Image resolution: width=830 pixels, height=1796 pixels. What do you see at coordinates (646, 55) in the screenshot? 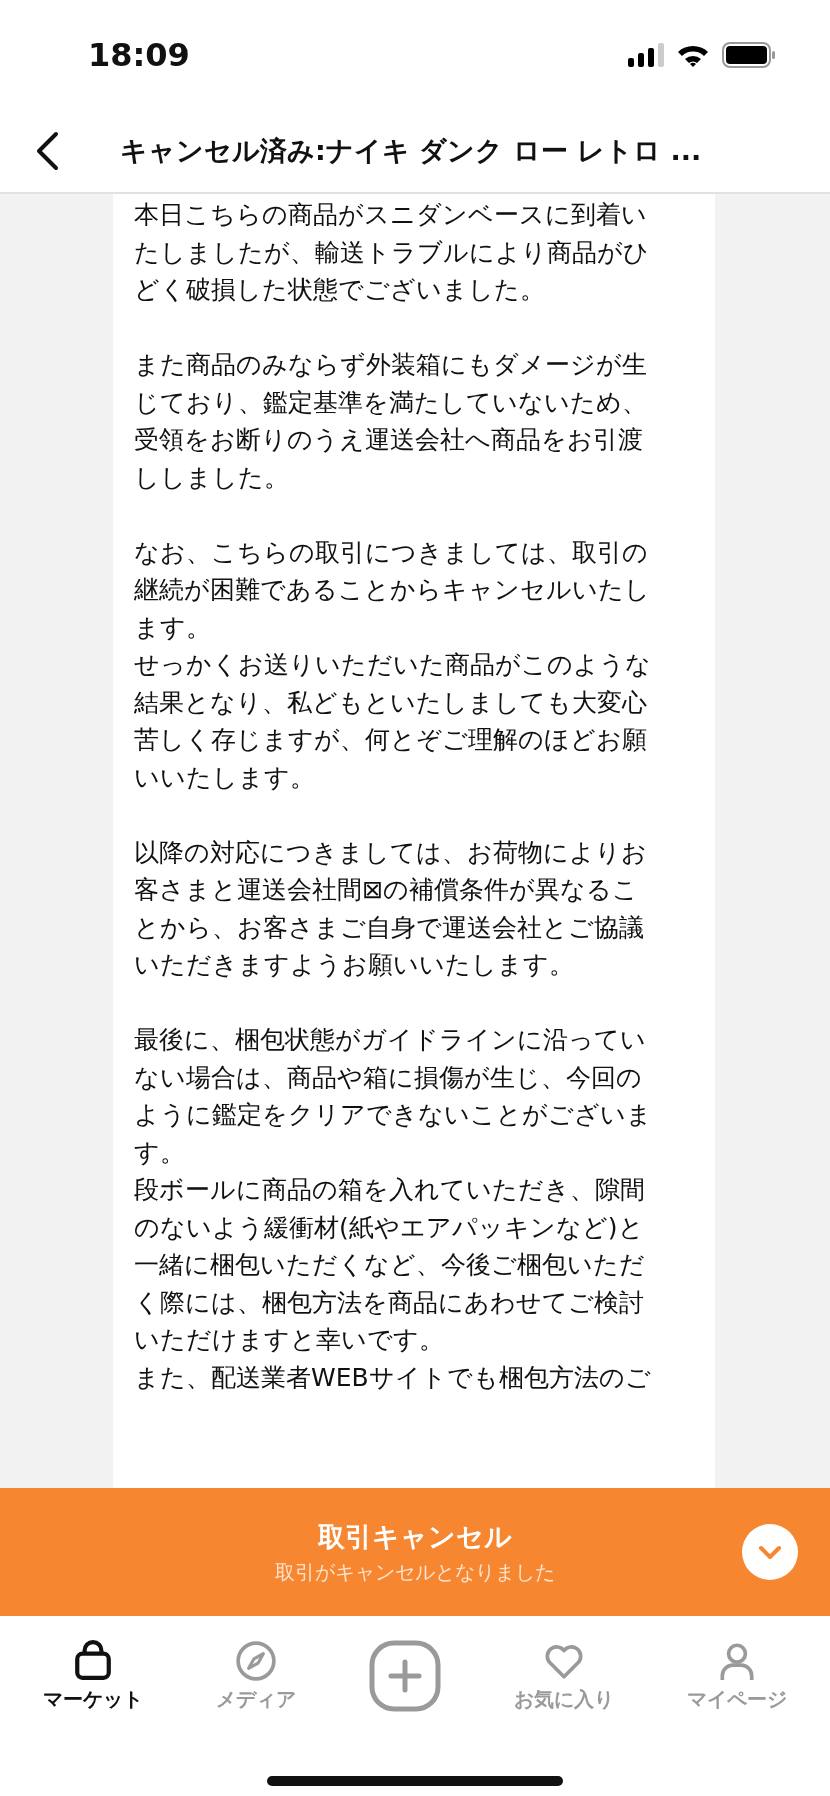
I see `signal-icon` at bounding box center [646, 55].